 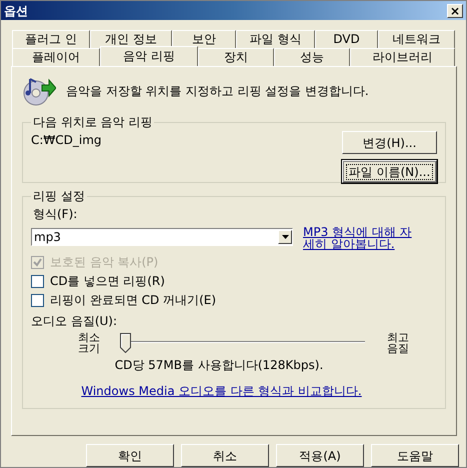 I want to click on tab: 개인 정보, so click(x=131, y=39).